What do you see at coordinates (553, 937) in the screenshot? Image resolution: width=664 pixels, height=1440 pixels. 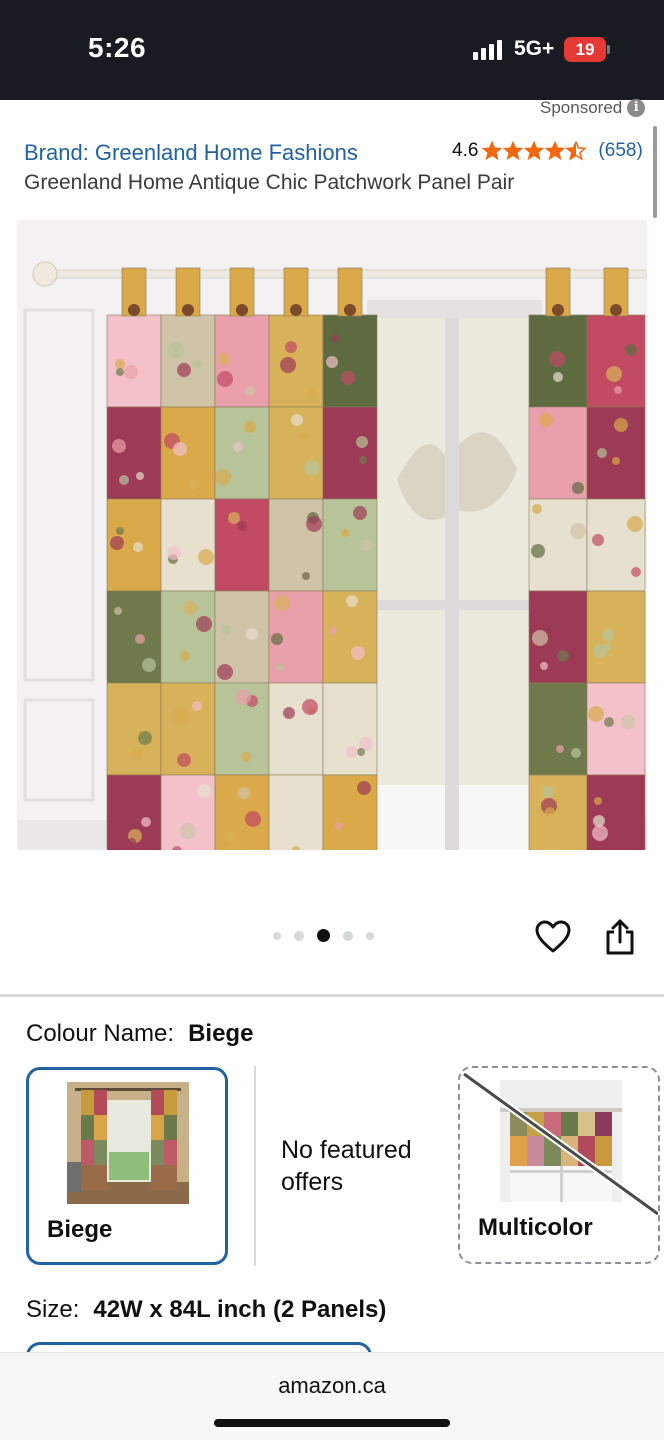 I see `heart-icon` at bounding box center [553, 937].